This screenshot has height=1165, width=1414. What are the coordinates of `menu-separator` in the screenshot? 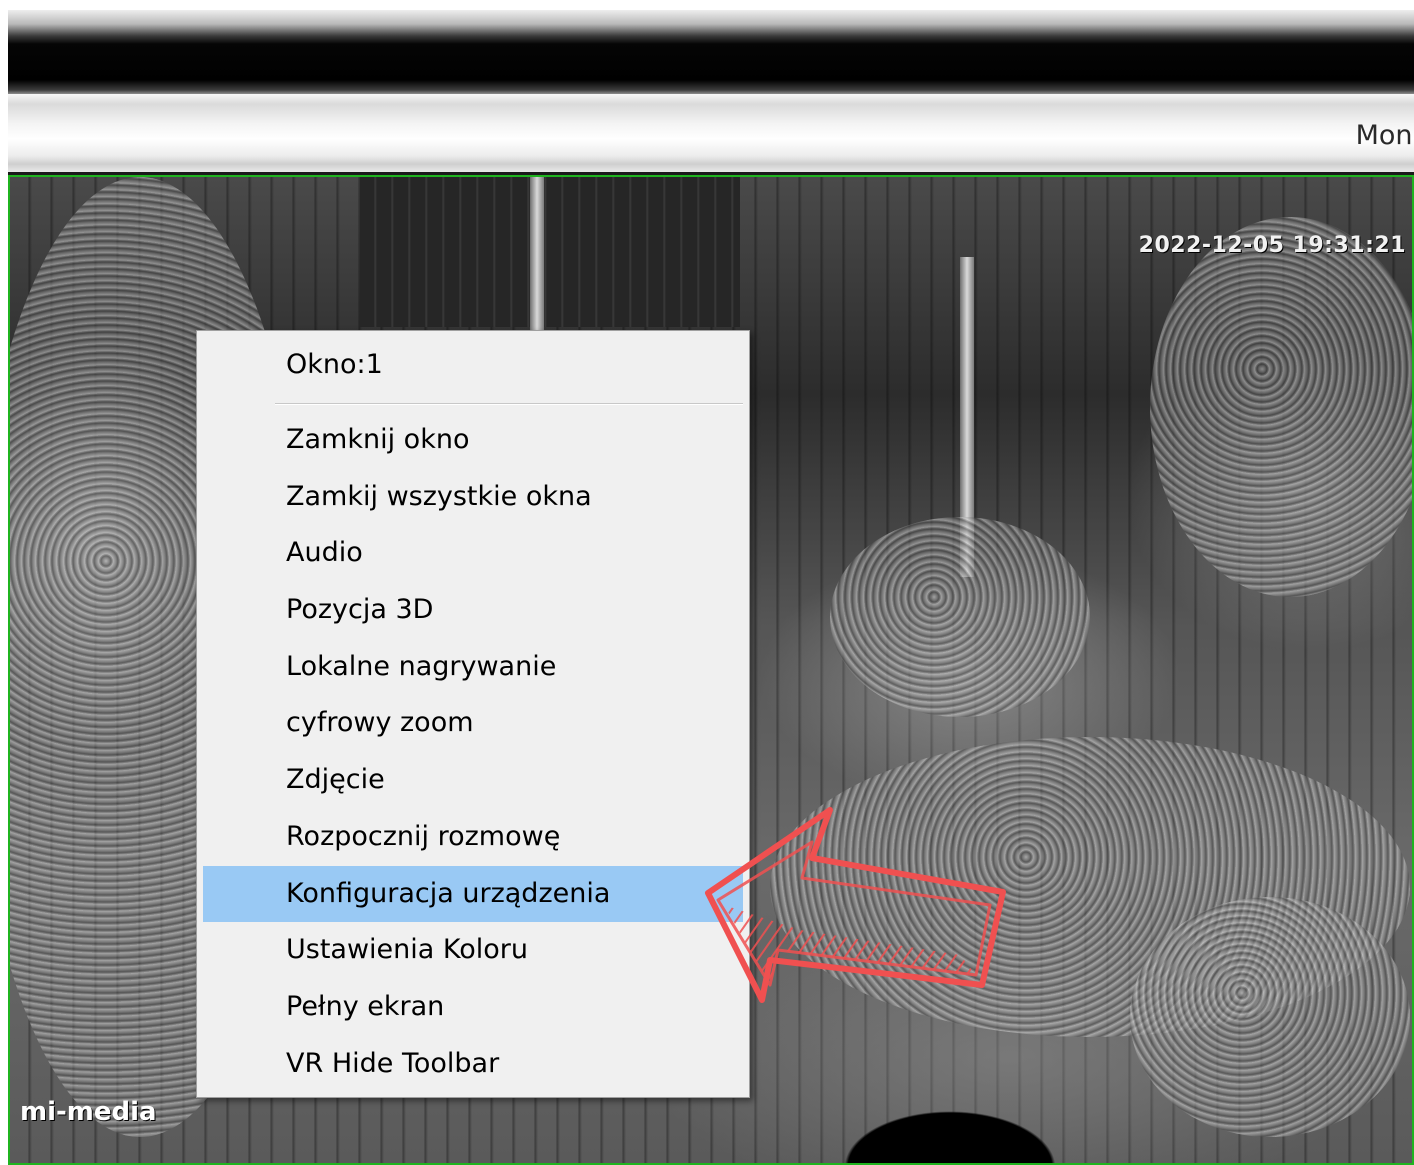 It's located at (509, 404).